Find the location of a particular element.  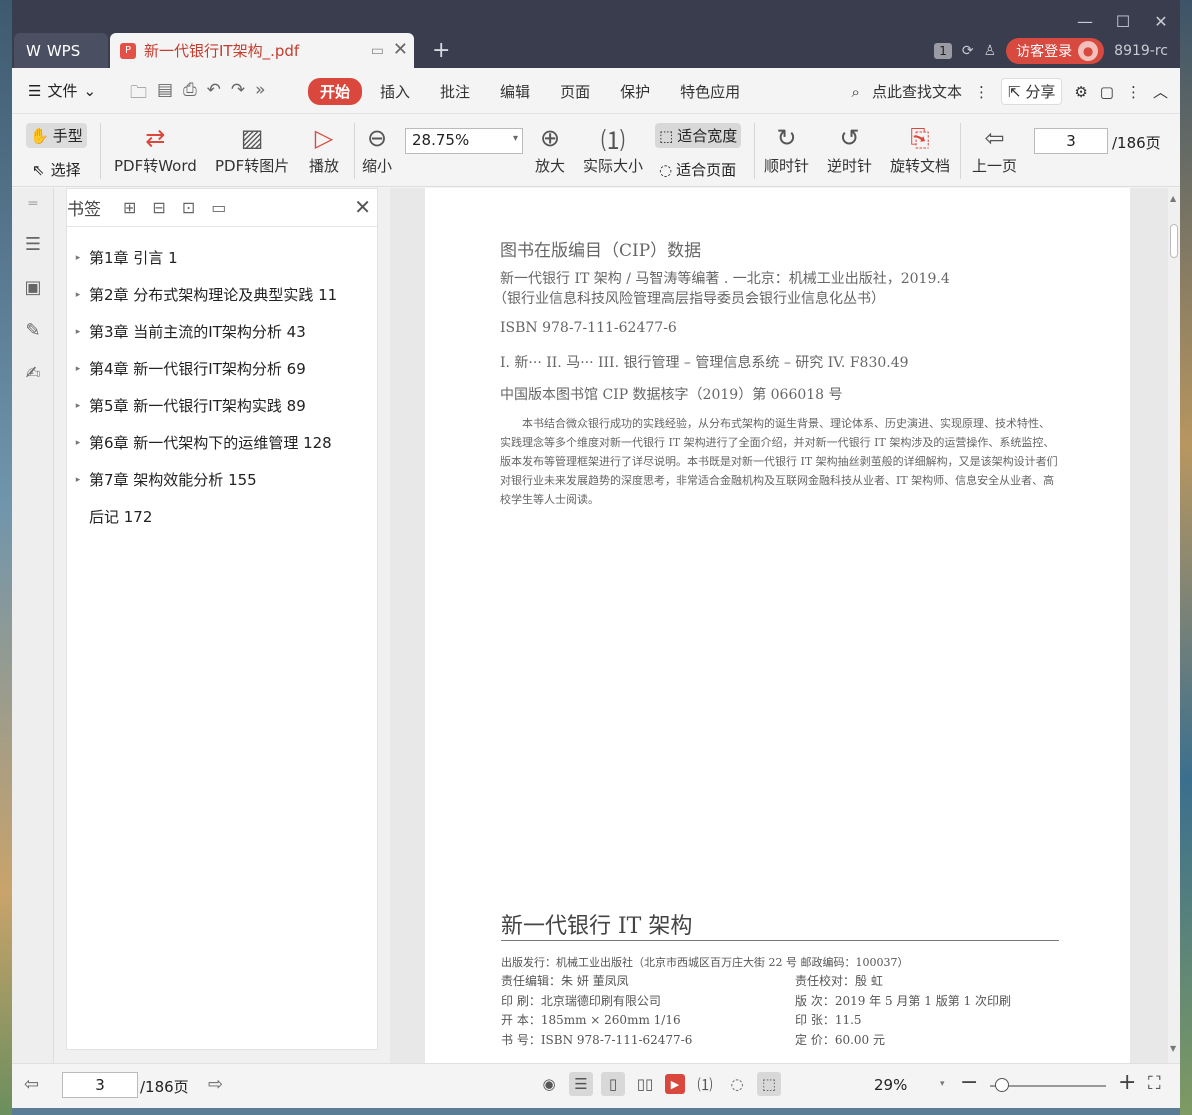

sync-icon: ⟳ is located at coordinates (968, 51).